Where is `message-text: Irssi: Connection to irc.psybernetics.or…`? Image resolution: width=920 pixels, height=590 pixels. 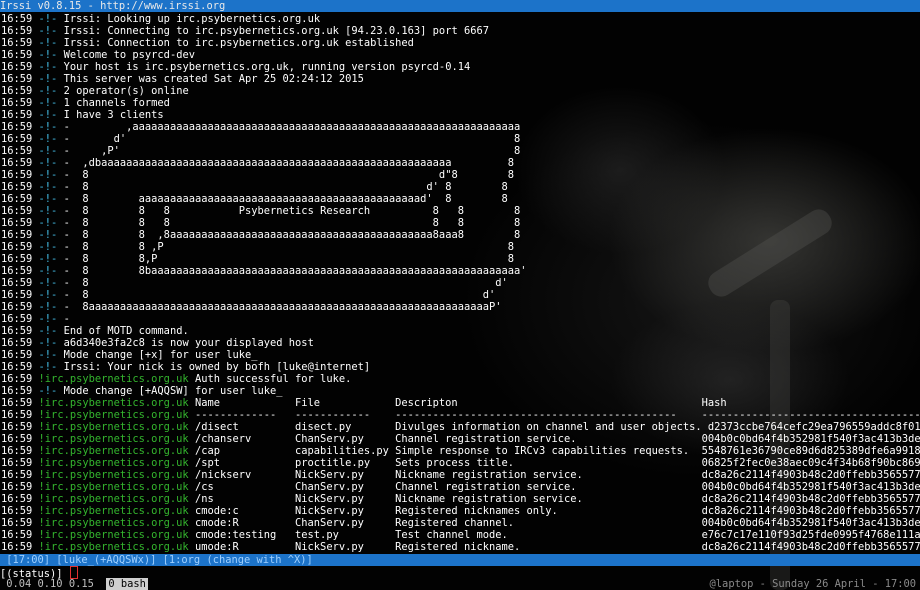
message-text: Irssi: Connection to irc.psybernetics.or… is located at coordinates (238, 43).